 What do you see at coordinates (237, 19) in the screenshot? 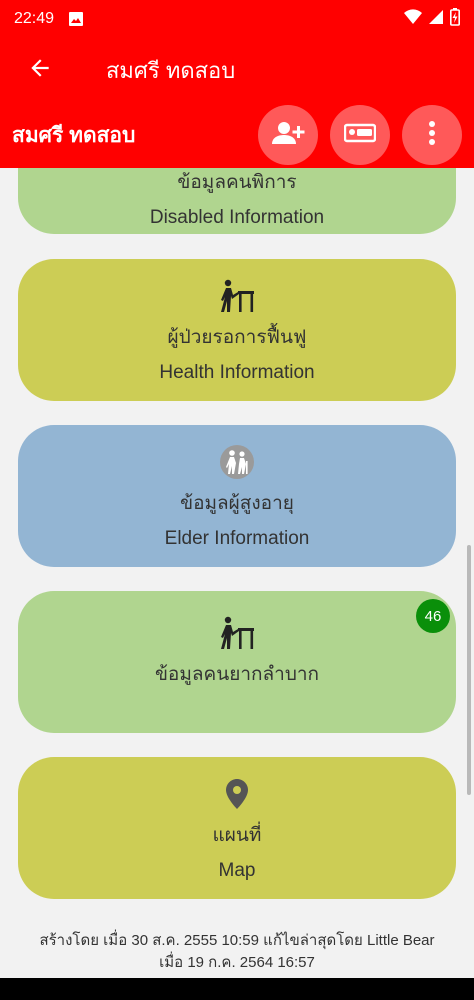
I see `status-bar: 22:49` at bounding box center [237, 19].